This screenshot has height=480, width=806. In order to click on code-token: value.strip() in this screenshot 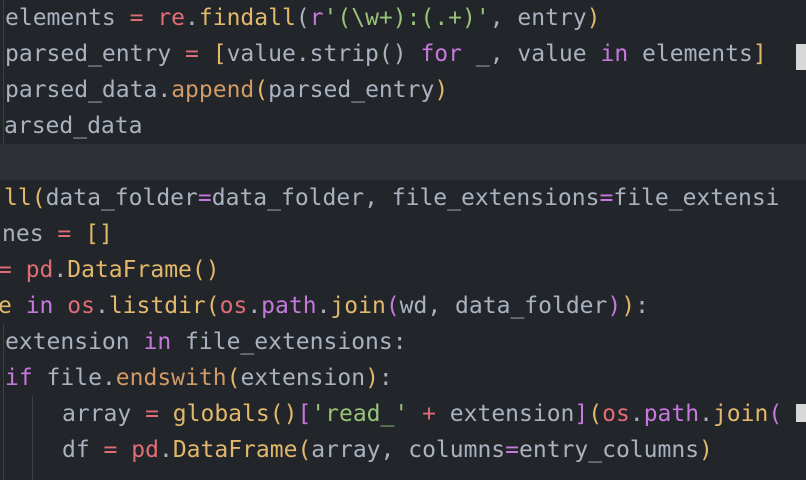, I will do `click(323, 54)`.